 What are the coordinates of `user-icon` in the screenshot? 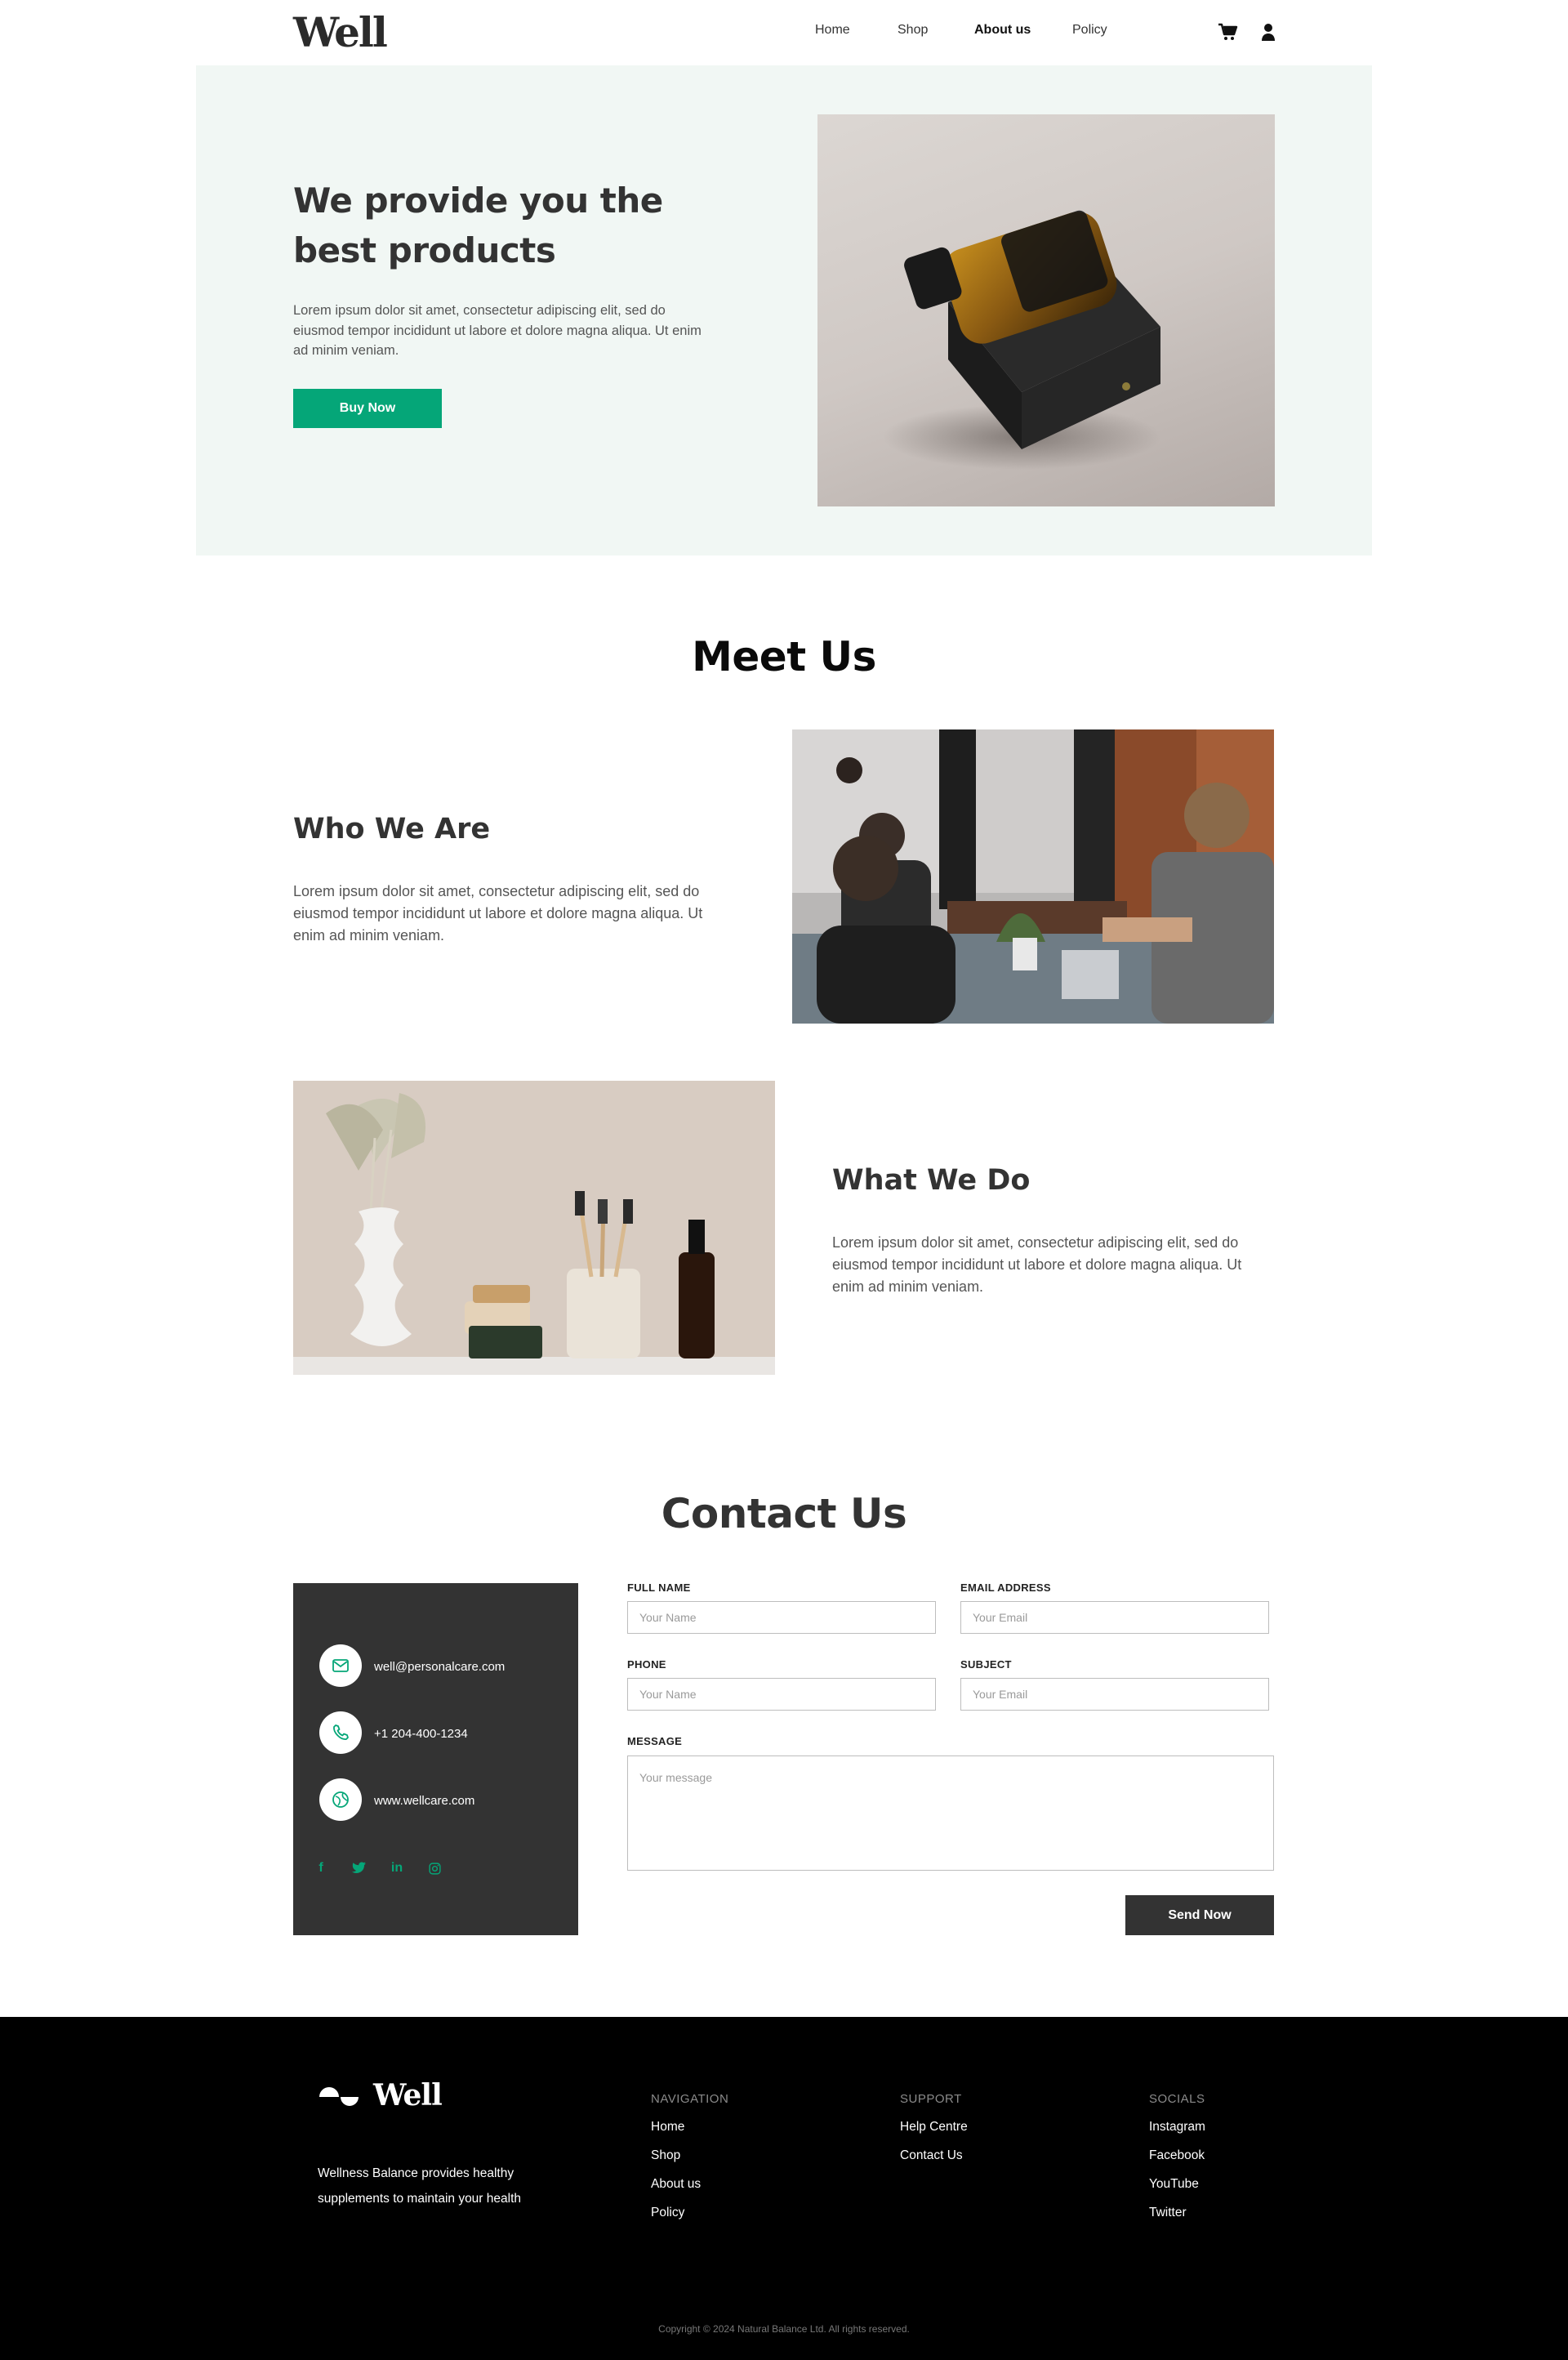 It's located at (1270, 32).